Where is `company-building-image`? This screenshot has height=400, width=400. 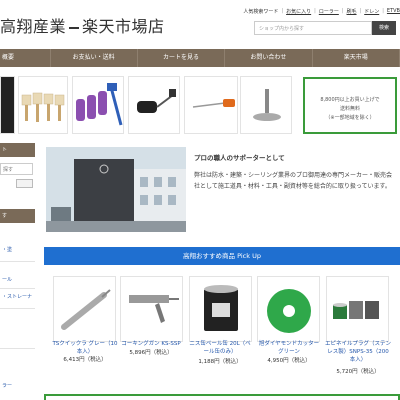 company-building-image is located at coordinates (116, 189).